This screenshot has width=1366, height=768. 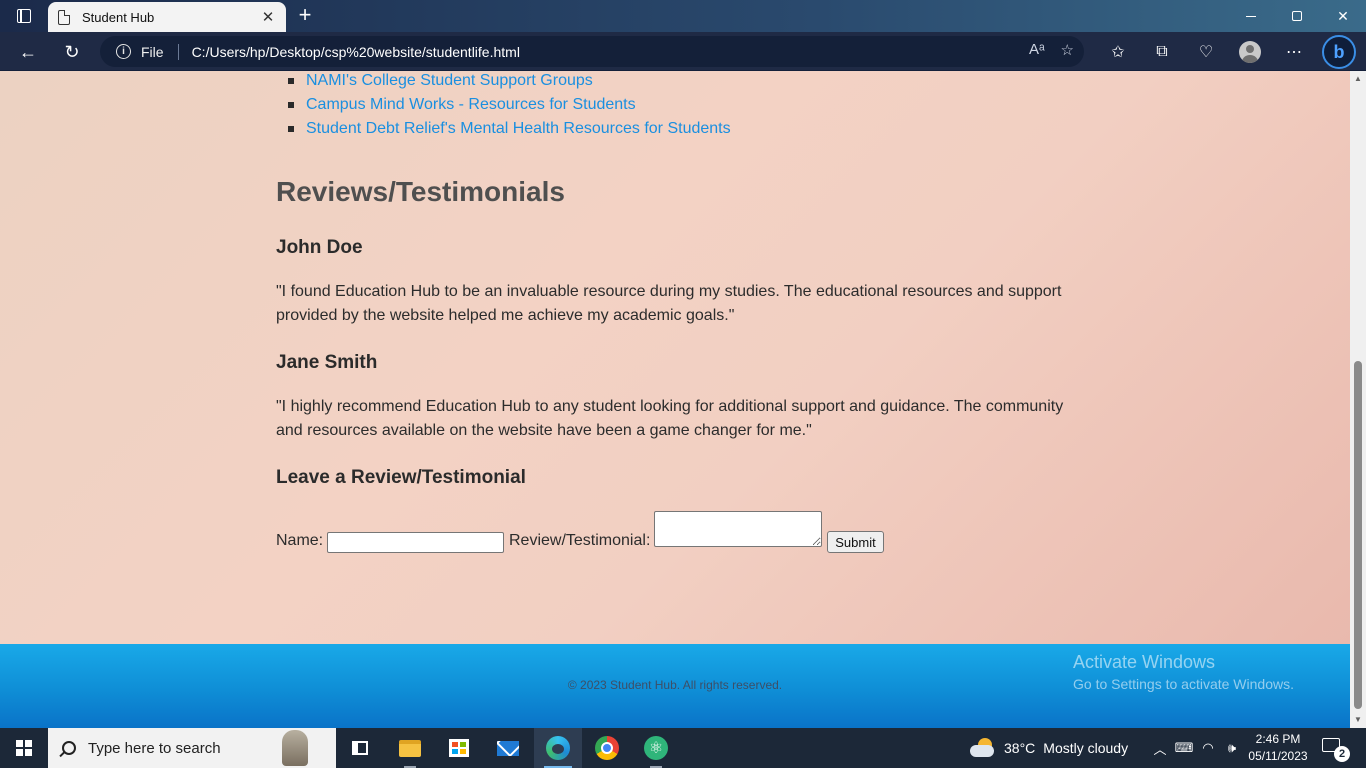 I want to click on collections-icon: ⧉, so click(x=1162, y=52).